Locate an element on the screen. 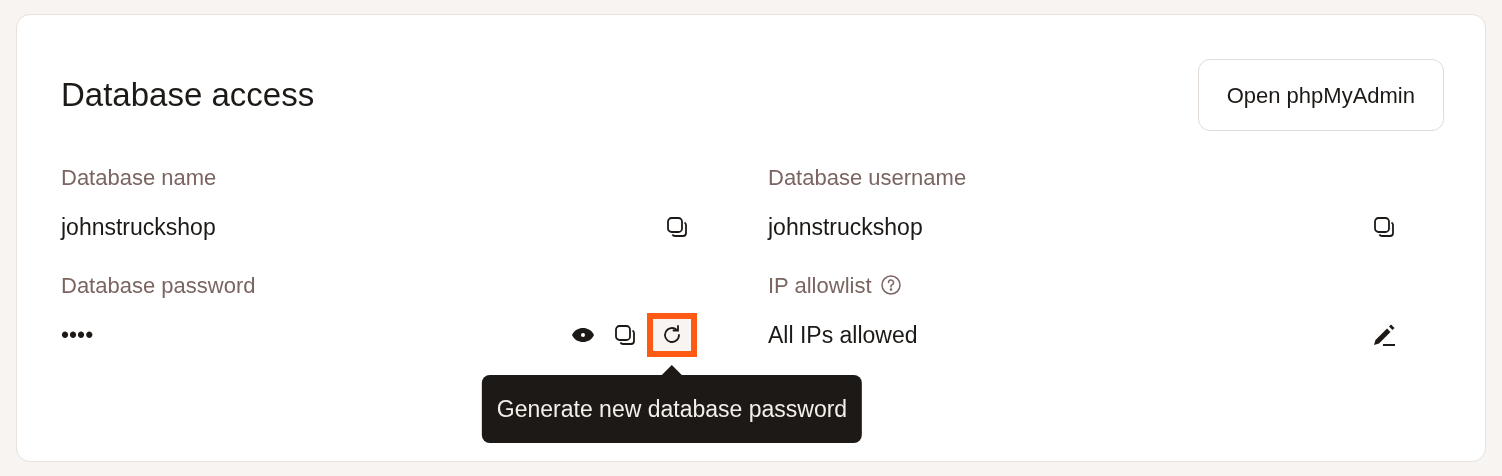 The width and height of the screenshot is (1502, 476). section-title: Database access is located at coordinates (188, 95).